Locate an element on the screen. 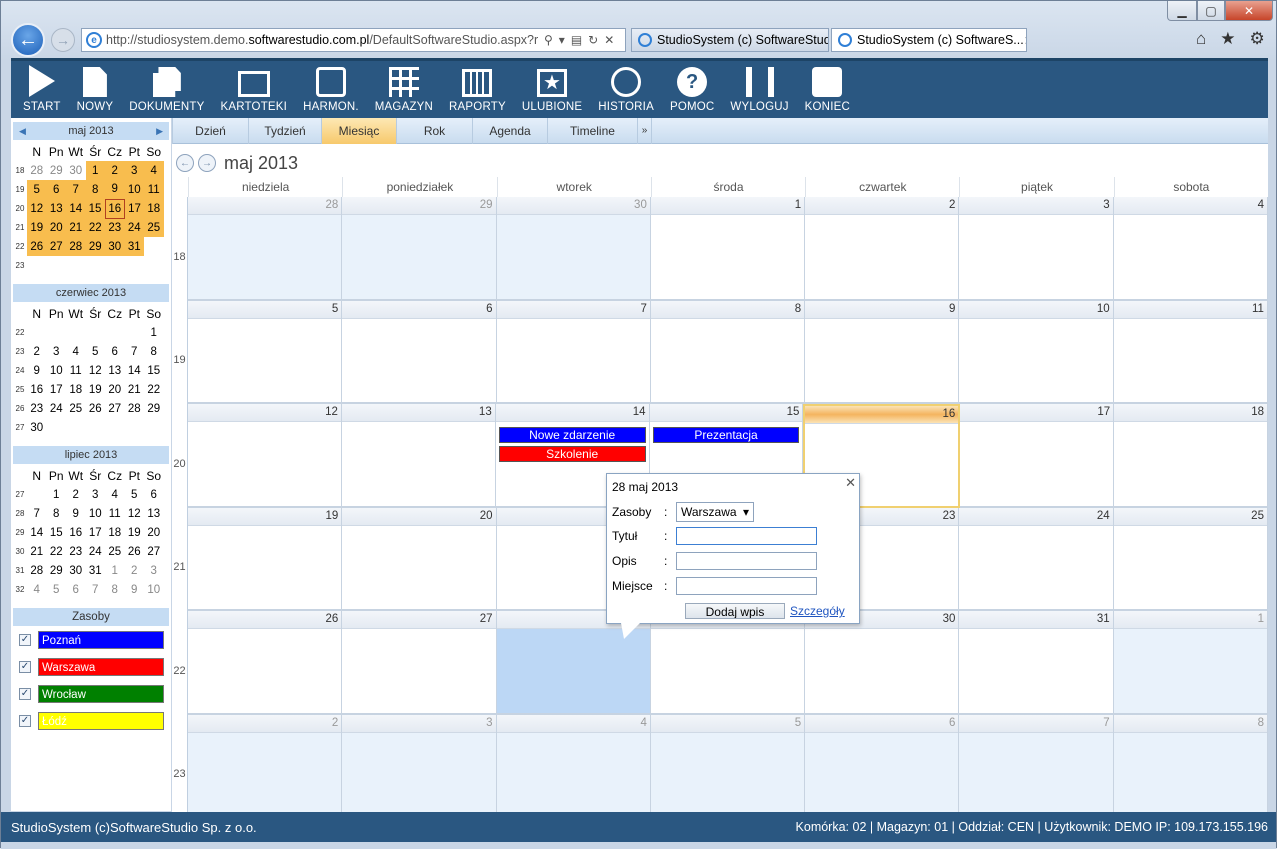 This screenshot has width=1277, height=849. toolbar-schedule-button: HARMON. is located at coordinates (331, 88).